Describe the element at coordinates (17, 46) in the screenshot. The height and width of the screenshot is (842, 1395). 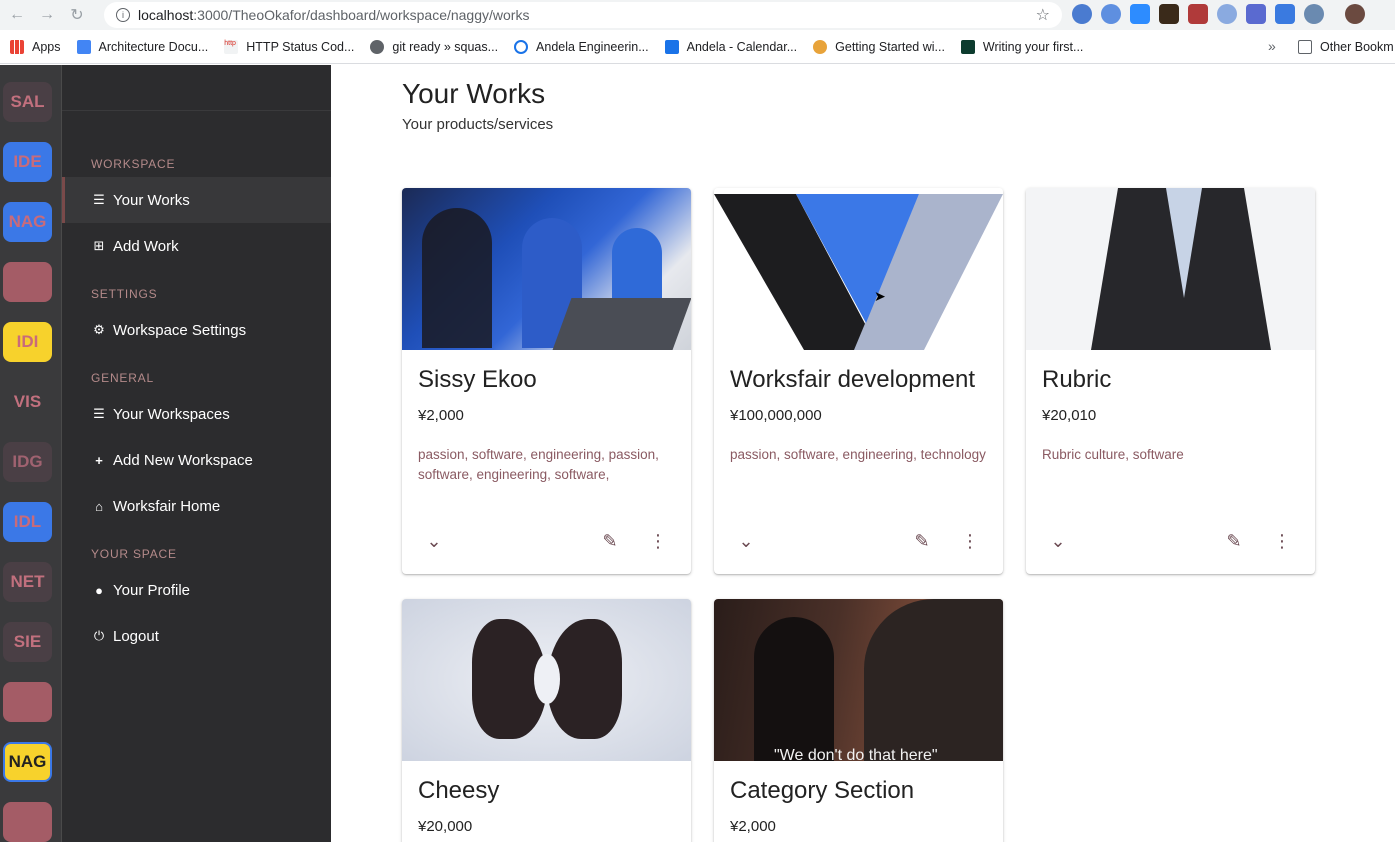
I see `apps-grid-icon` at that location.